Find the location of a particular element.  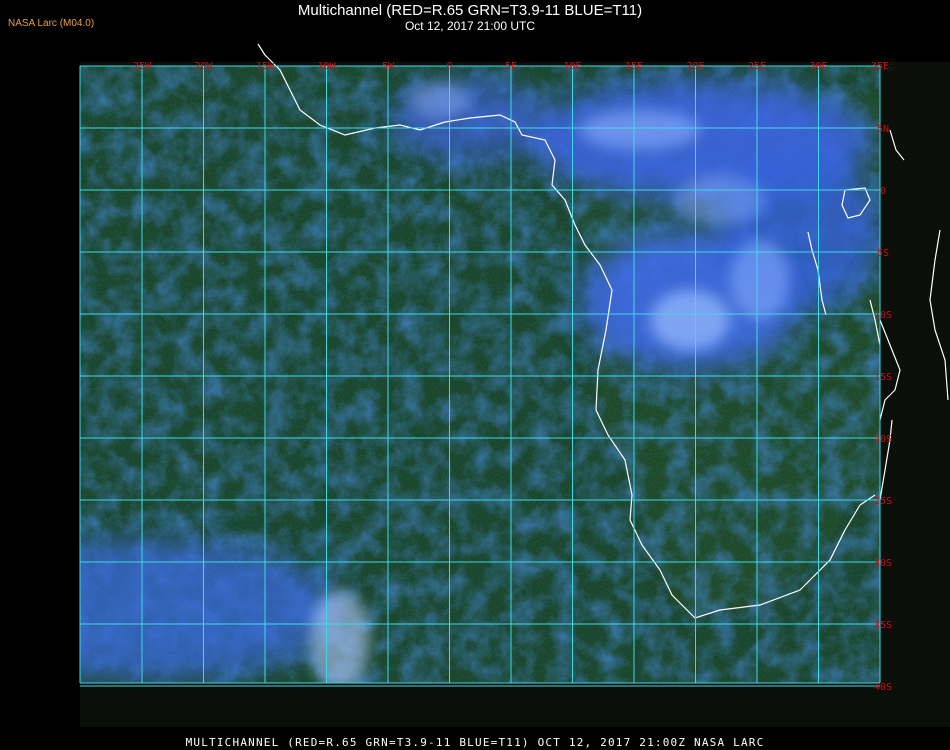

coastline-mozambique is located at coordinates (886, 460).